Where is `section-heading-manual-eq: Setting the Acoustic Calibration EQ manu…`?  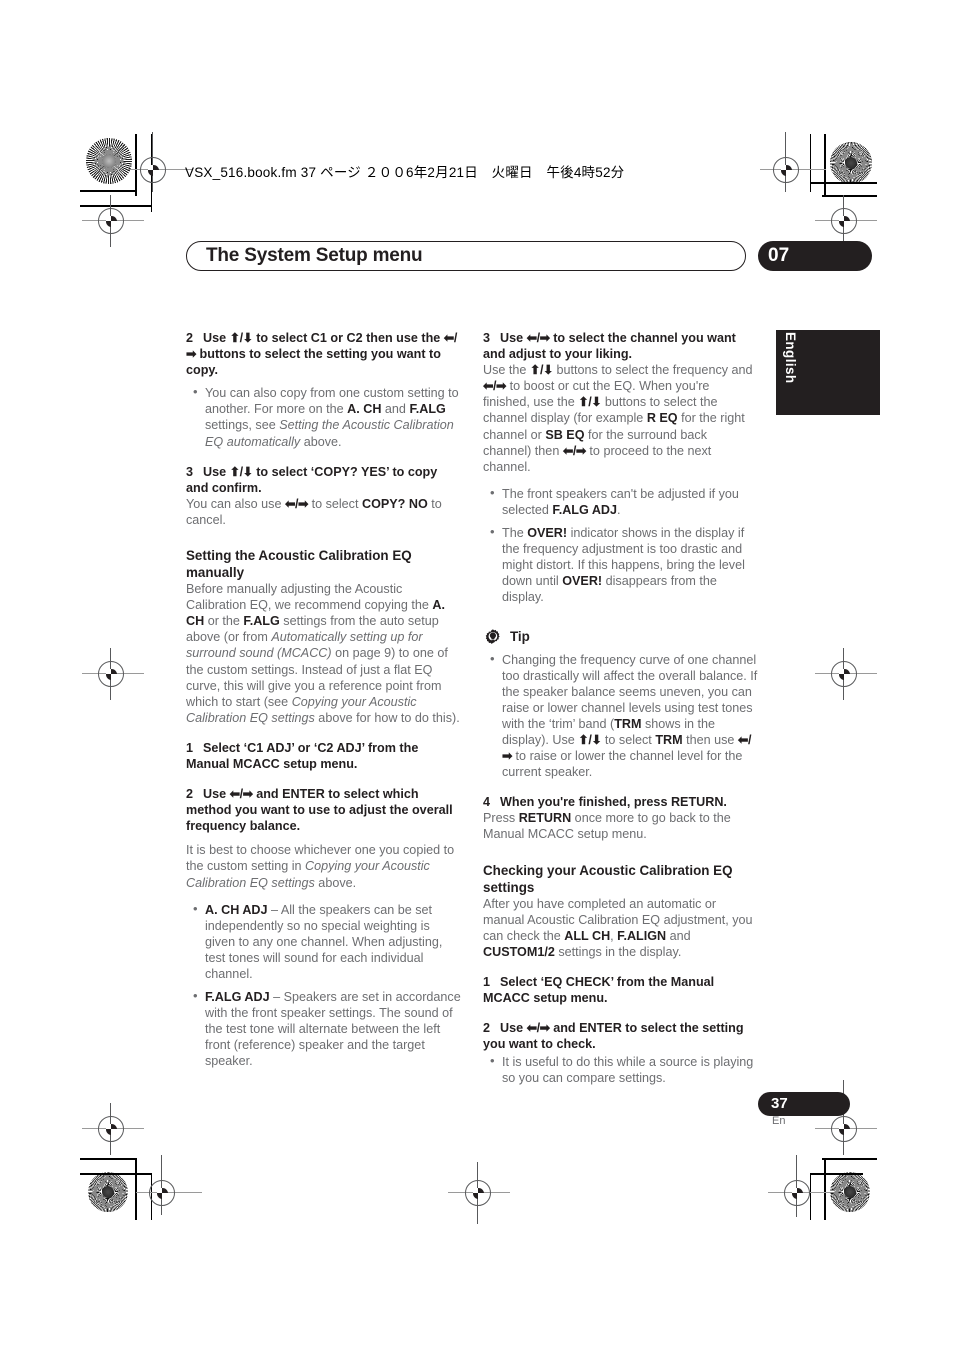
section-heading-manual-eq: Setting the Acoustic Calibration EQ manu… is located at coordinates (299, 564).